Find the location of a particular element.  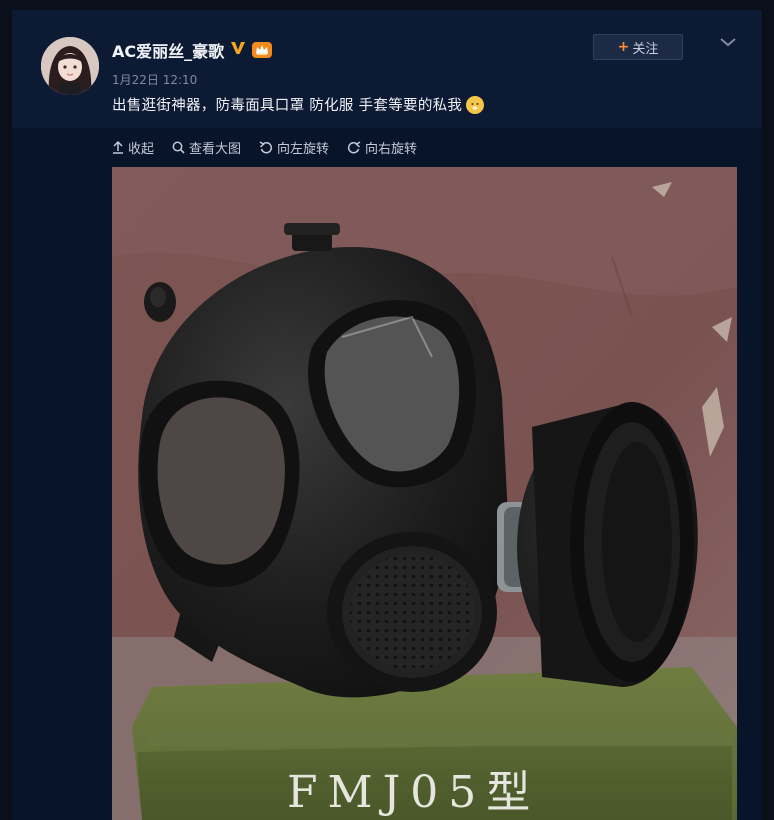

author-row: AC爱丽丝_豪歌 is located at coordinates (192, 50).